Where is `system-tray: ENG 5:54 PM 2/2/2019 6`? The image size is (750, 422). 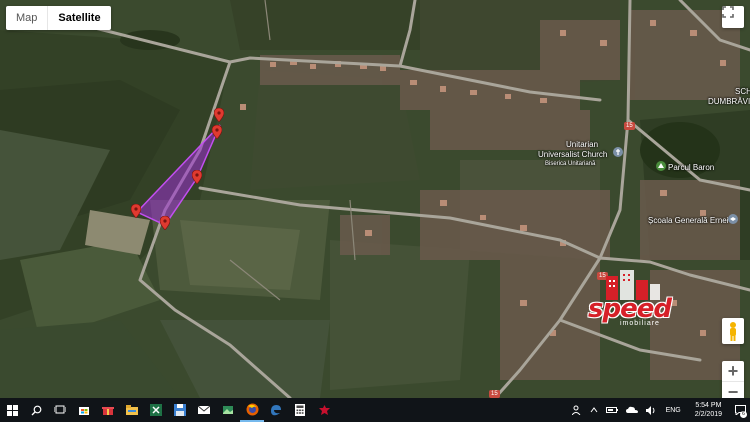
system-tray: ENG 5:54 PM 2/2/2019 6 is located at coordinates (659, 410).